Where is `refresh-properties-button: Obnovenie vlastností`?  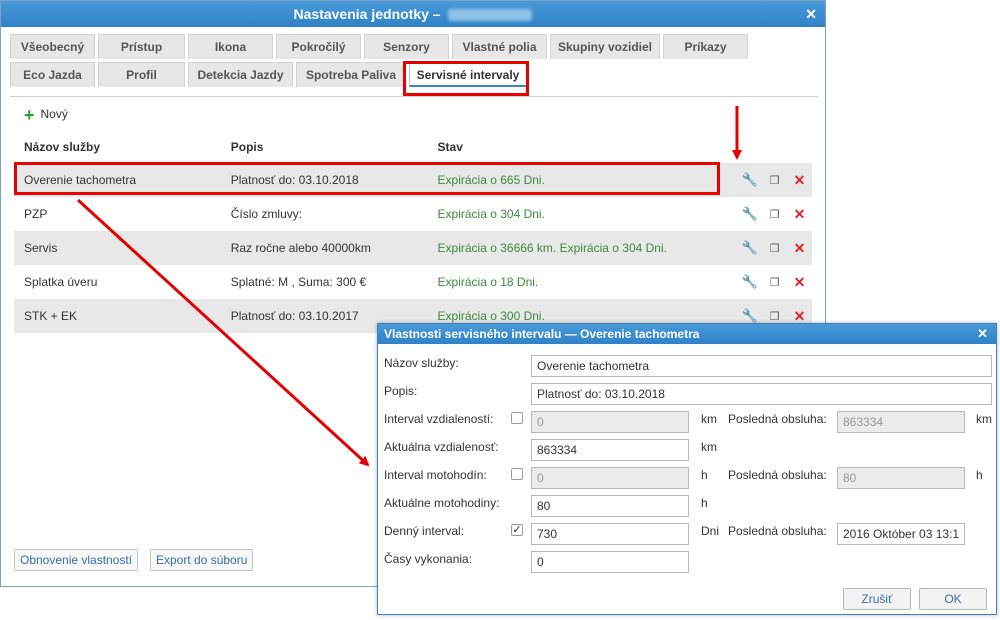
refresh-properties-button: Obnovenie vlastností is located at coordinates (76, 560).